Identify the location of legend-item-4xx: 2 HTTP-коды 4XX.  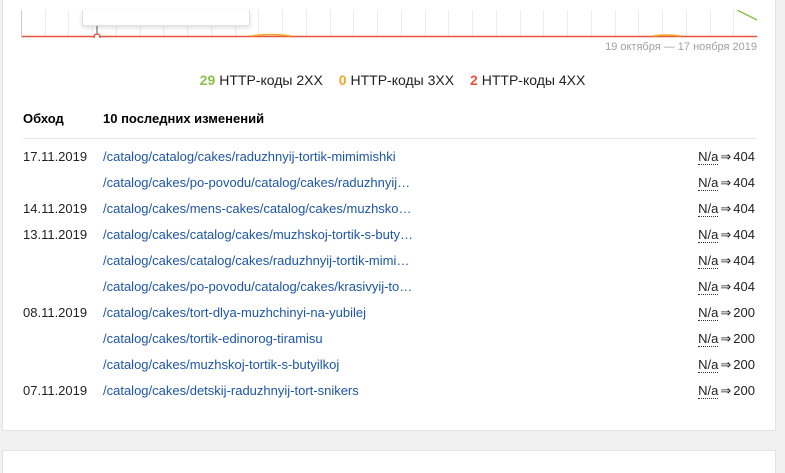
(527, 80).